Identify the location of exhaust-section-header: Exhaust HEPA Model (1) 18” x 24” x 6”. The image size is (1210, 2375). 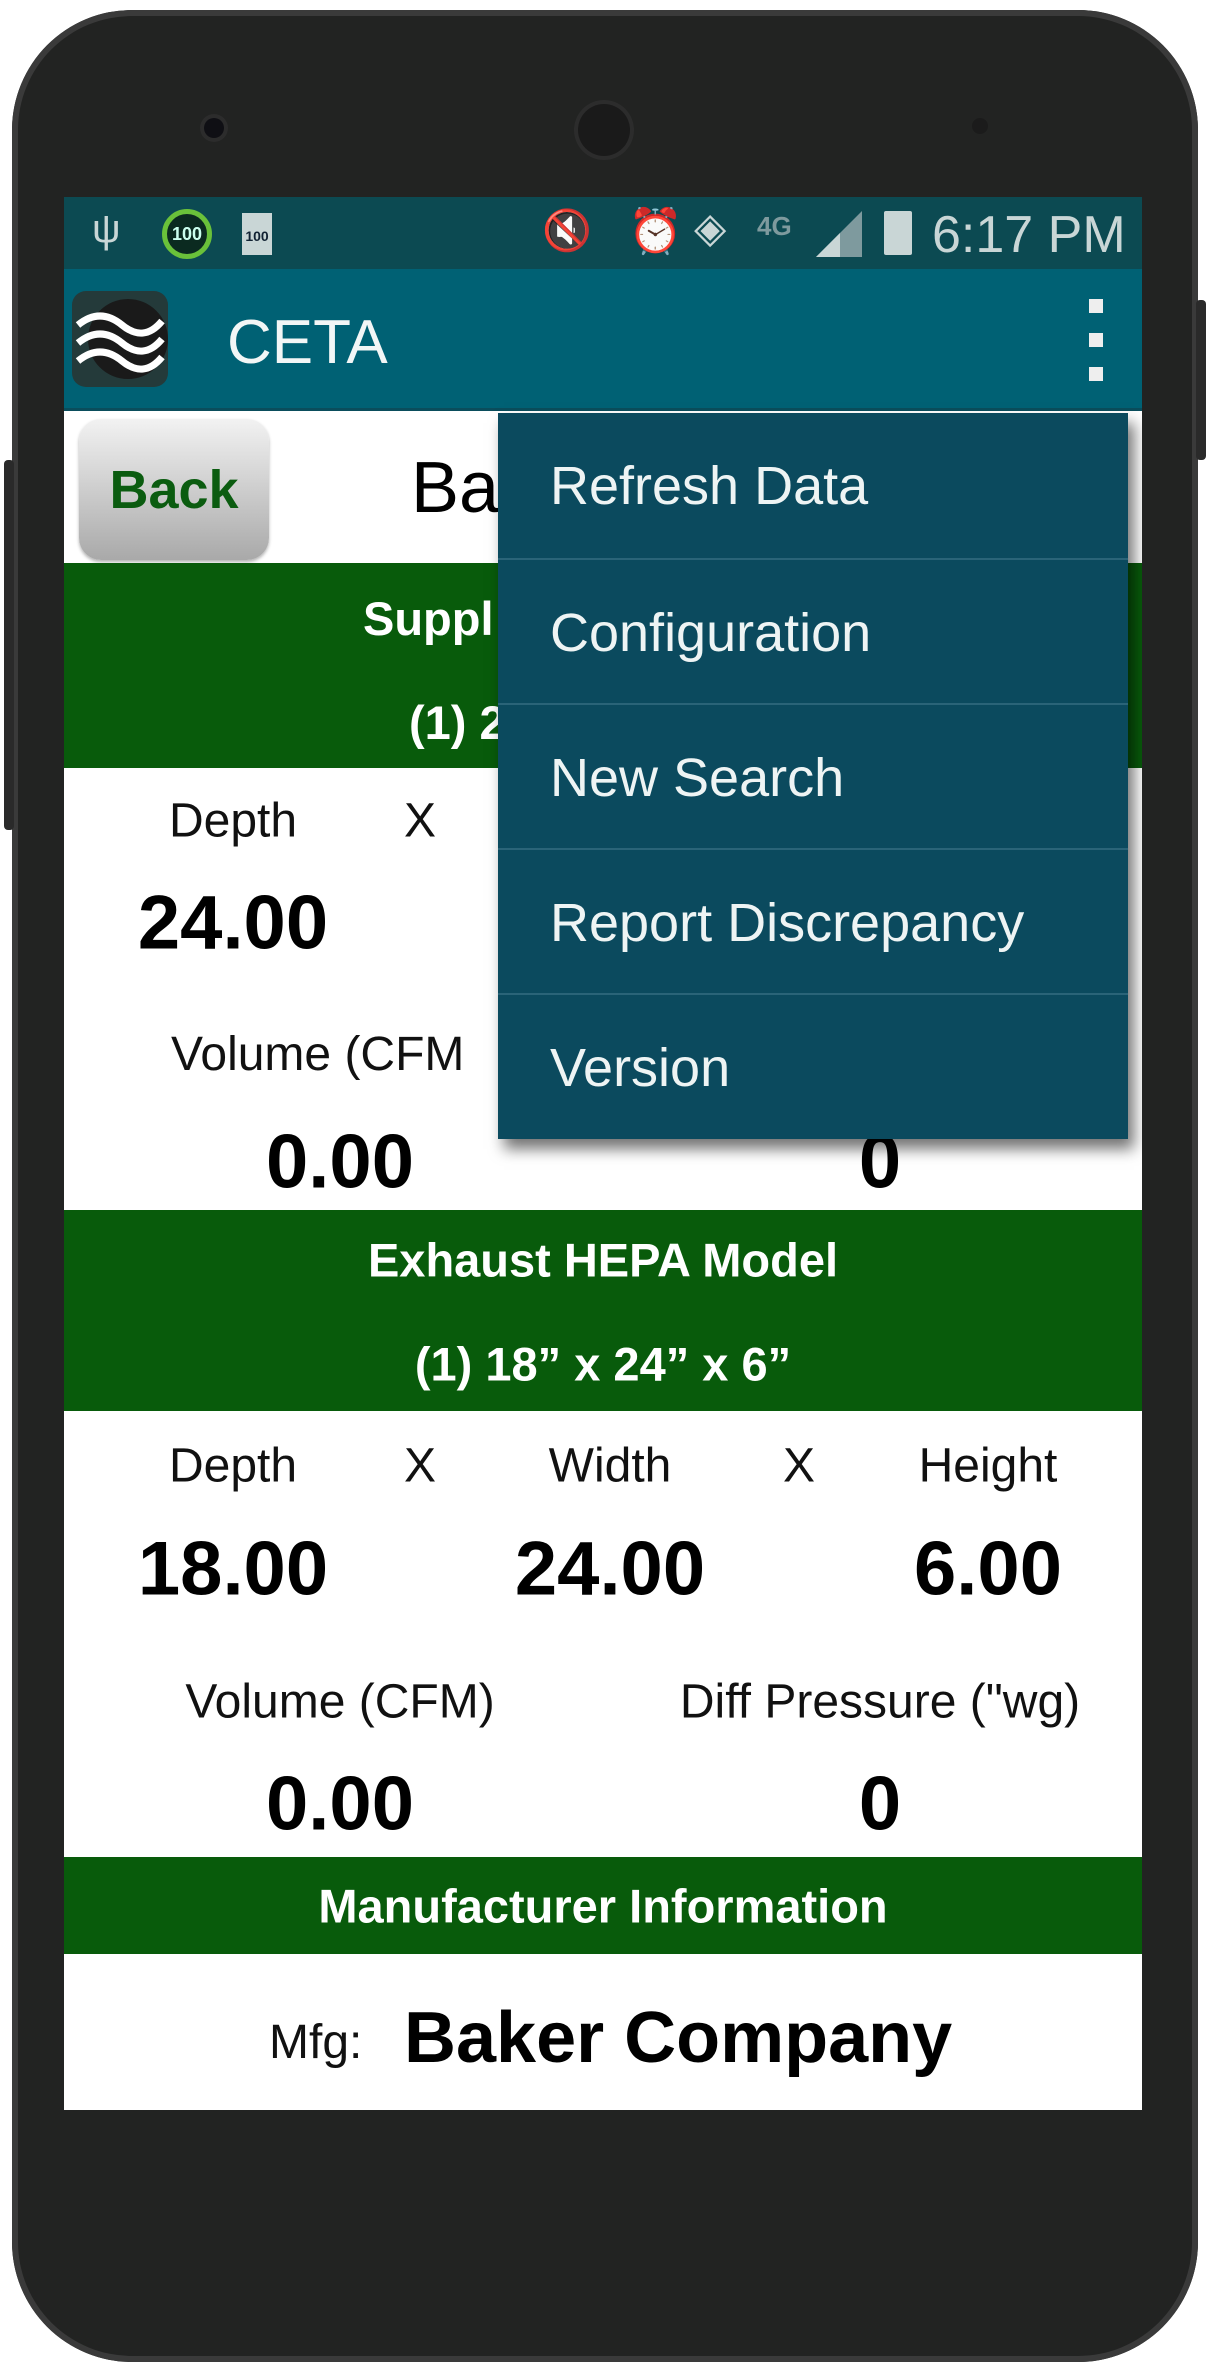
(603, 1310).